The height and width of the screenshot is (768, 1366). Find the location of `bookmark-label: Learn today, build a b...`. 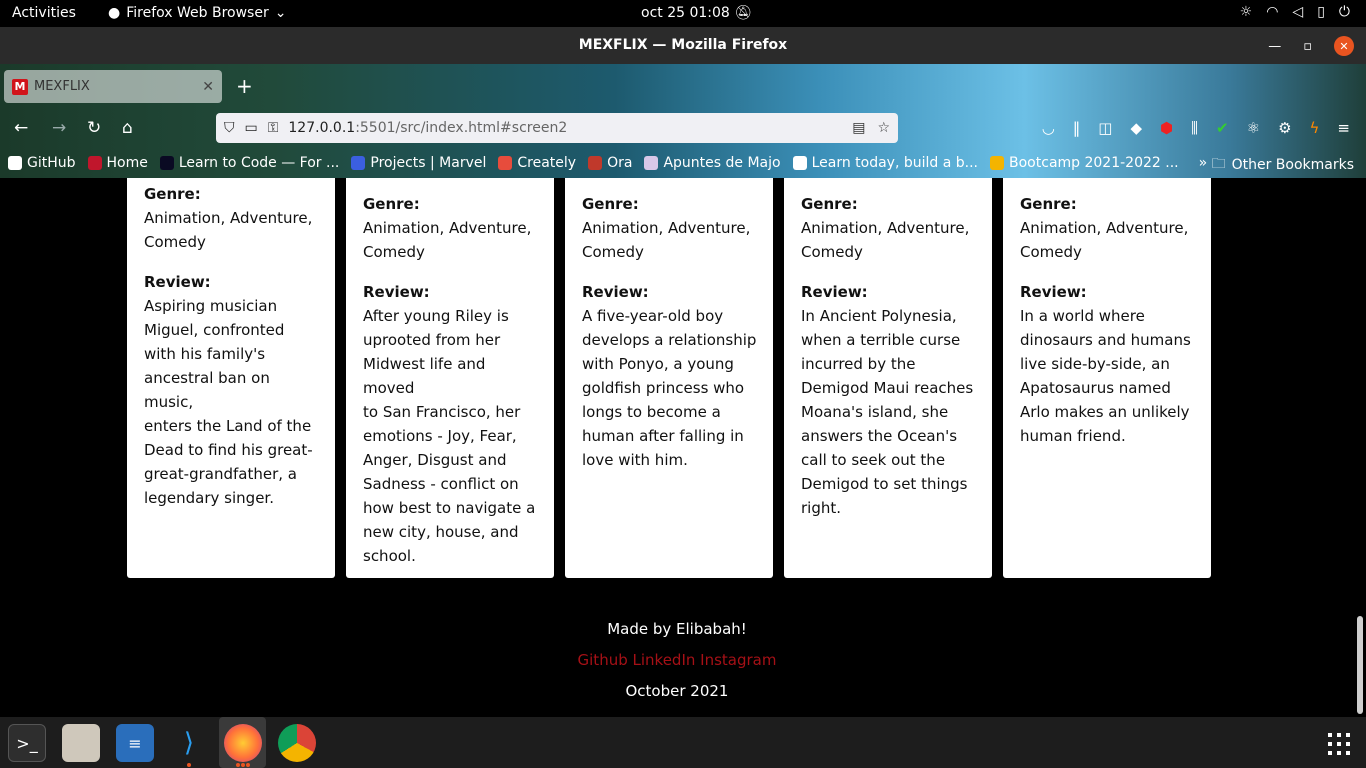

bookmark-label: Learn today, build a b... is located at coordinates (895, 163).